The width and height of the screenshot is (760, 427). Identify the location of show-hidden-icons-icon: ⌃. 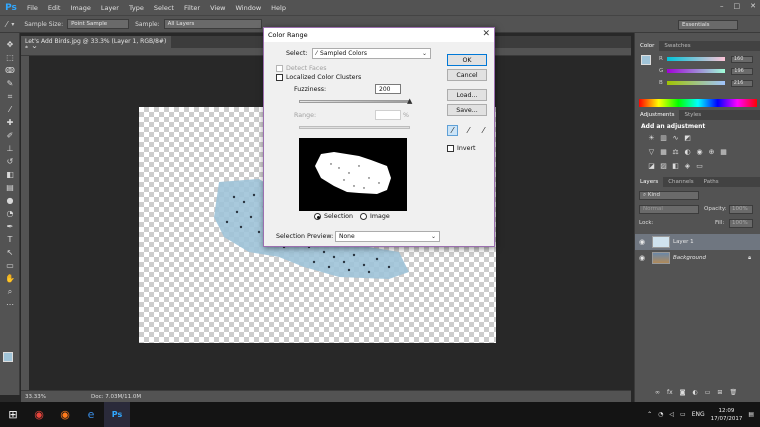
(649, 414).